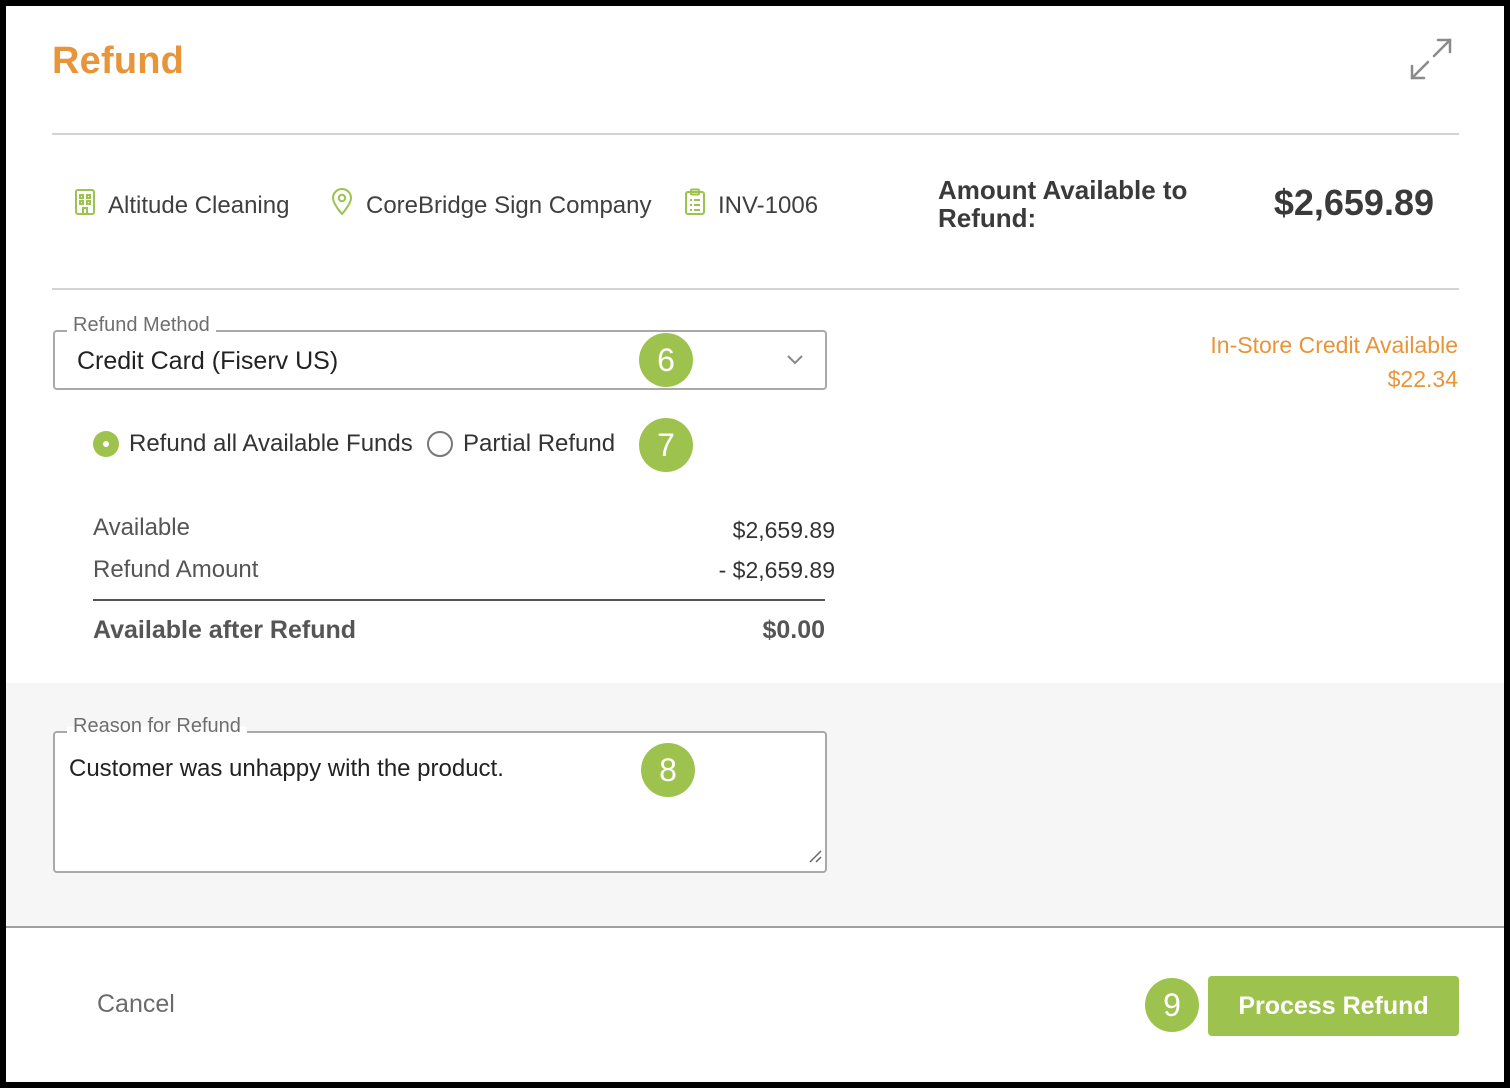  Describe the element at coordinates (1431, 59) in the screenshot. I see `expand-icon` at that location.